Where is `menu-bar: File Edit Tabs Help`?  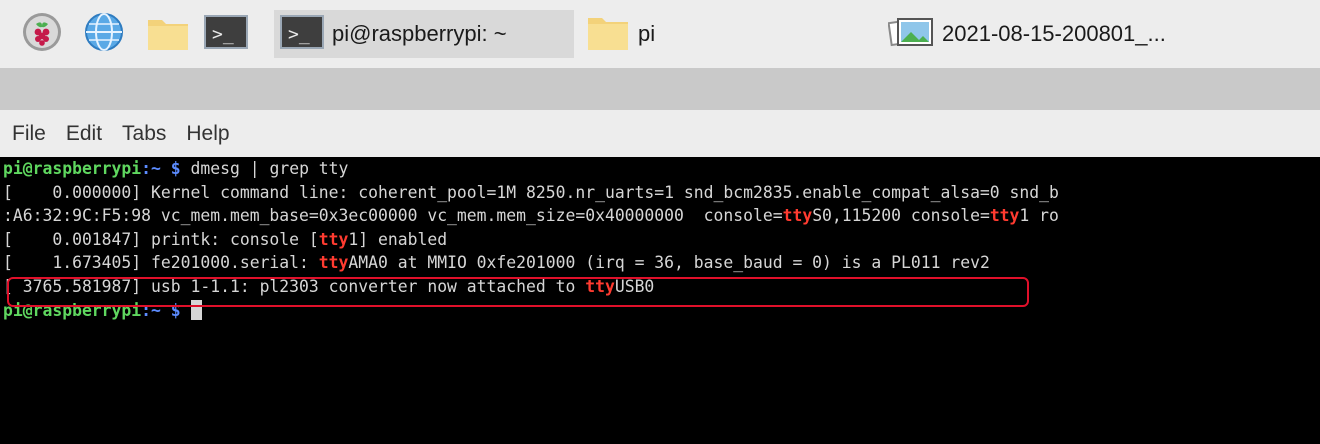
menu-bar: File Edit Tabs Help is located at coordinates (660, 133).